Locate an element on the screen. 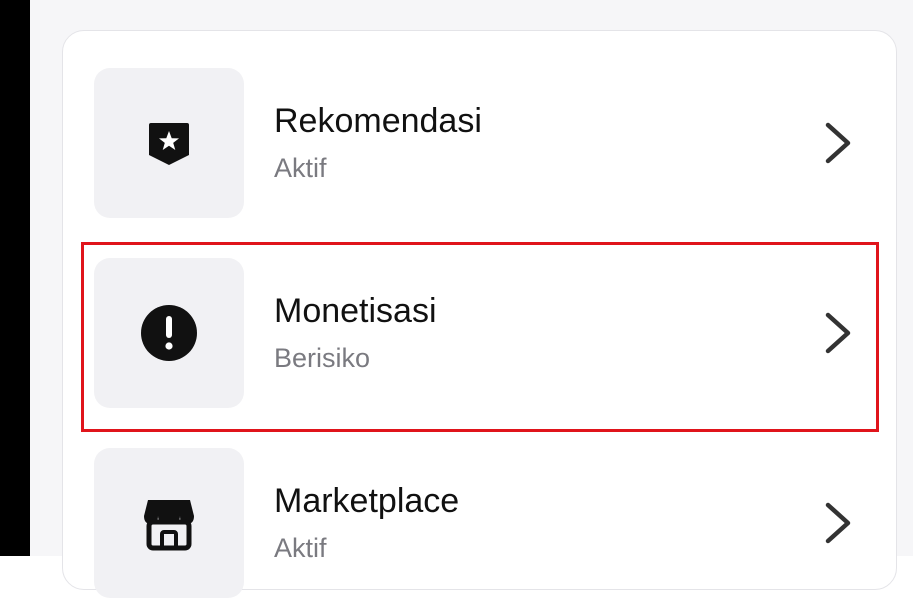  left-black-bar is located at coordinates (15, 278).